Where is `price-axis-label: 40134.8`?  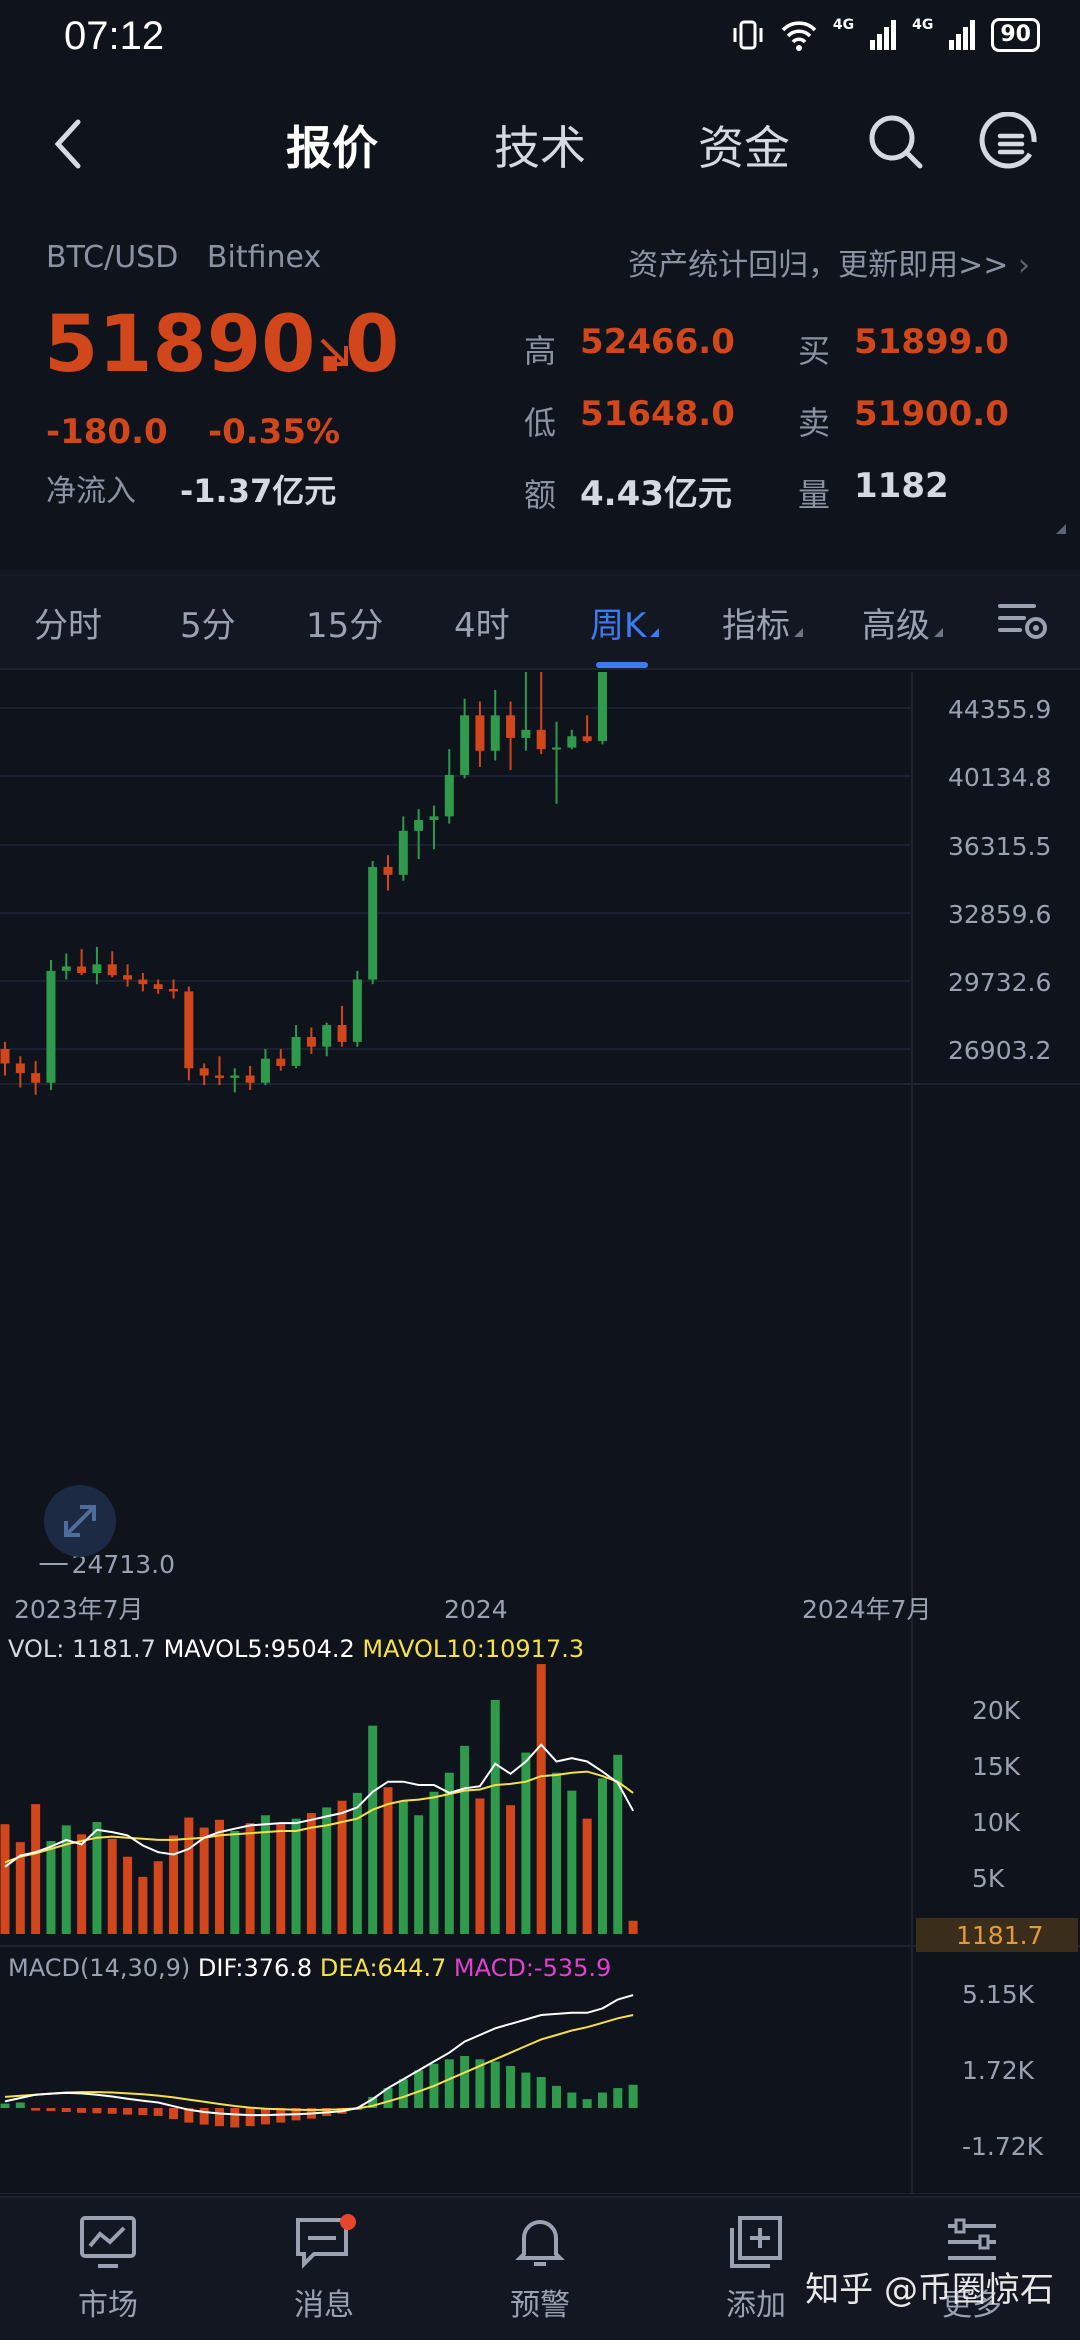 price-axis-label: 40134.8 is located at coordinates (999, 777).